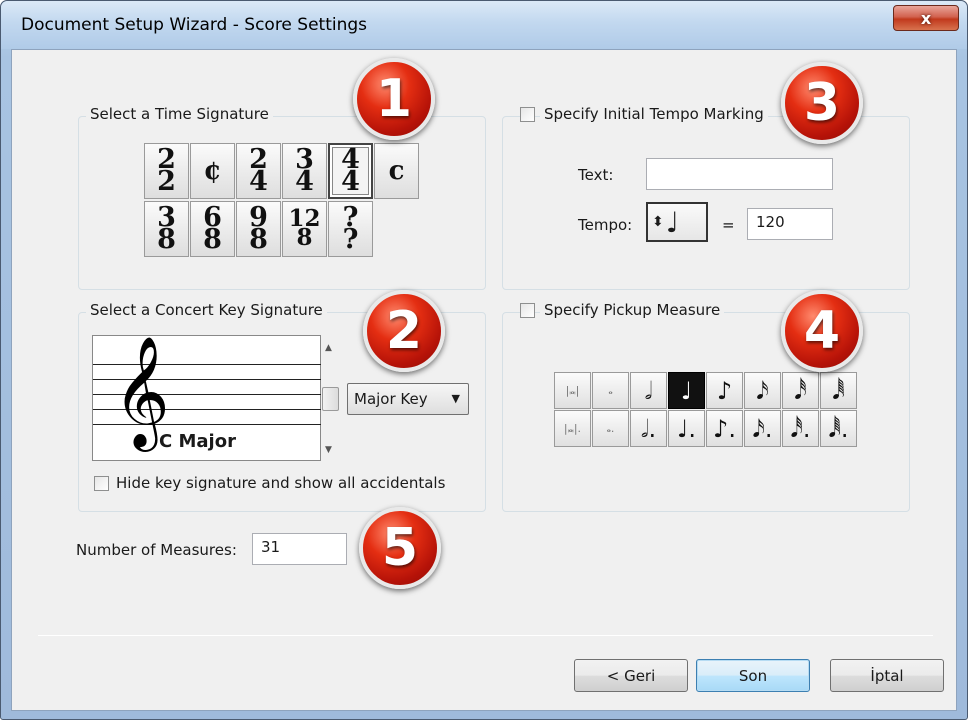  I want to click on time-signature-button: 98, so click(258, 229).